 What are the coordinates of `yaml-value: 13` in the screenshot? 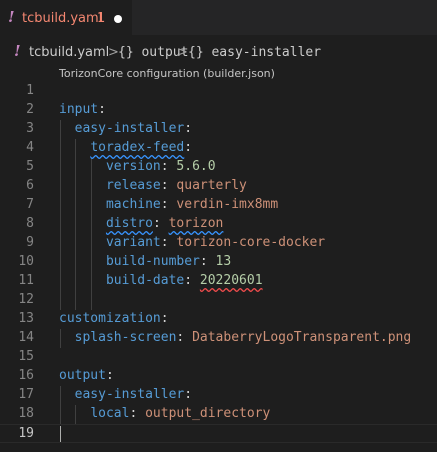 It's located at (223, 261).